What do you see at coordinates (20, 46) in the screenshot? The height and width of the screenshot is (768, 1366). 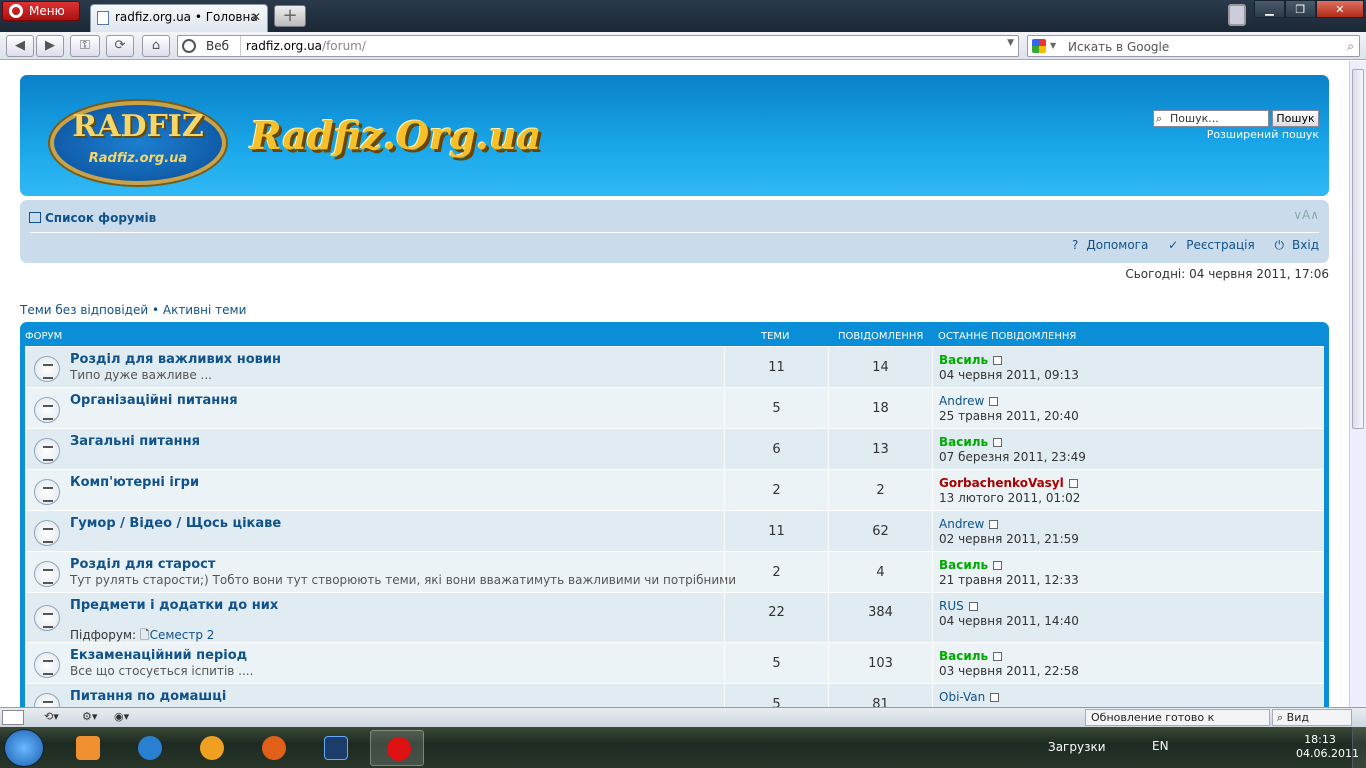 I see `back-icon: ◀` at bounding box center [20, 46].